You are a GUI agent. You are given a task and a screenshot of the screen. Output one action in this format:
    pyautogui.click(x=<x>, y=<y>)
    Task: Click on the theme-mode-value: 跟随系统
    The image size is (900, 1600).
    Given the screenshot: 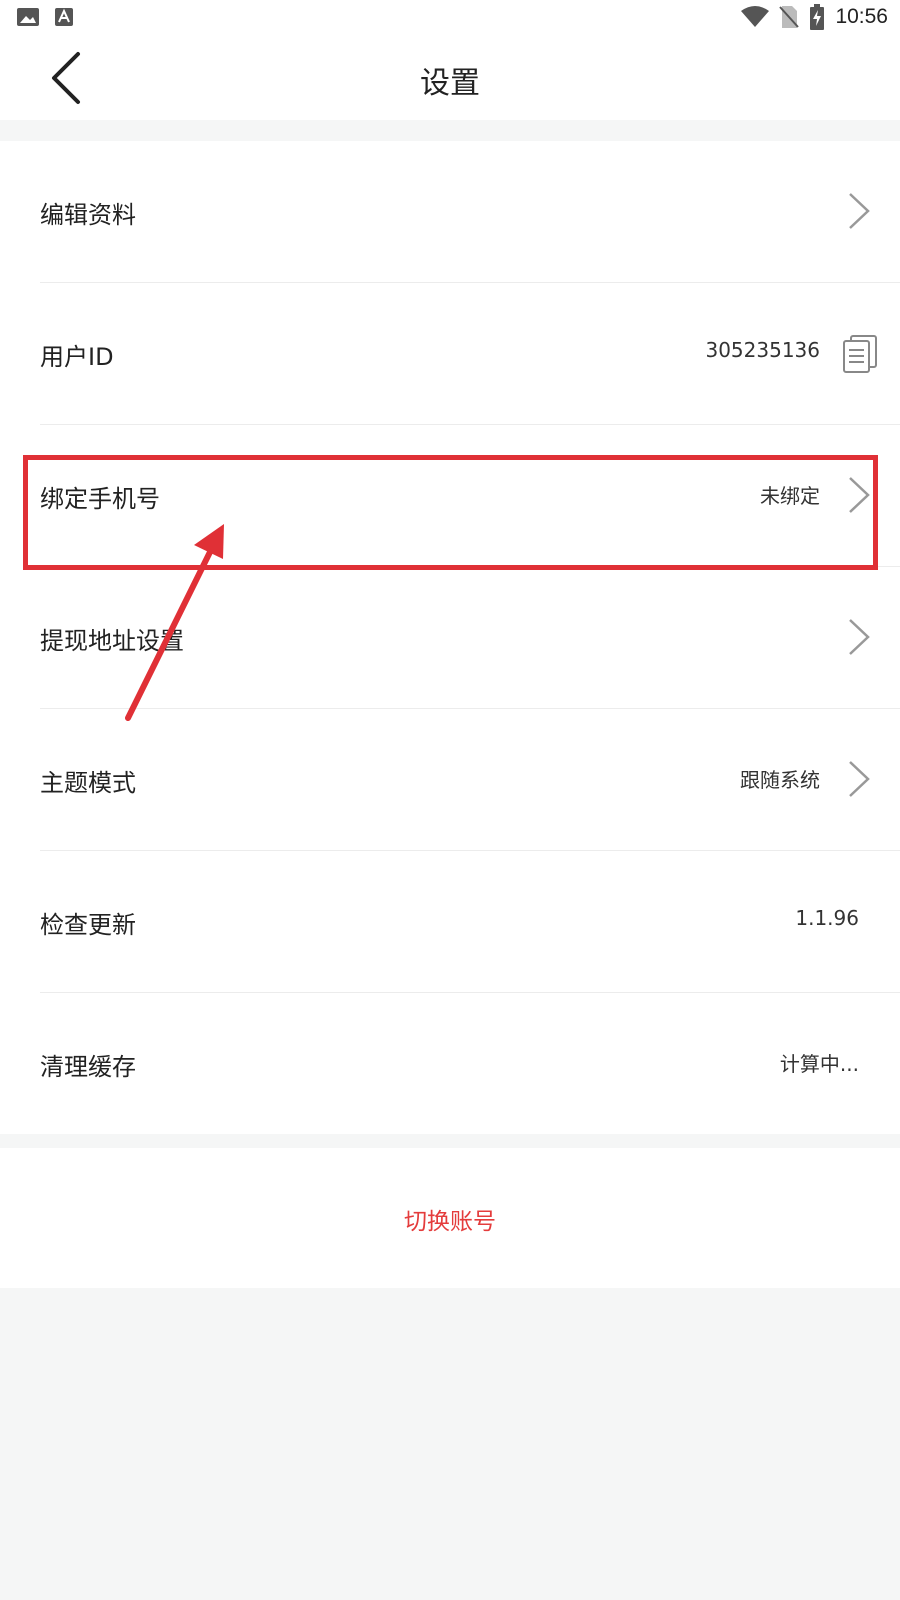 What is the action you would take?
    pyautogui.click(x=780, y=780)
    